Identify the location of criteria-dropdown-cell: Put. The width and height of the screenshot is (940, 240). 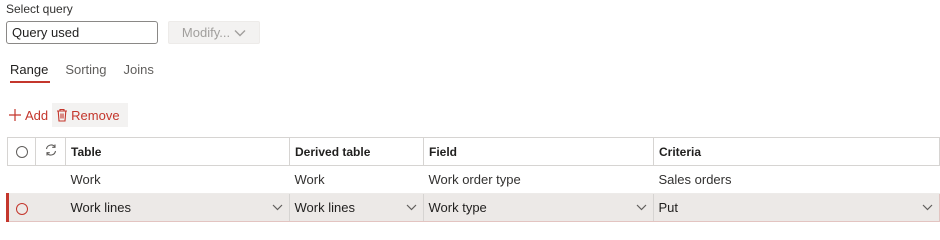
(796, 207).